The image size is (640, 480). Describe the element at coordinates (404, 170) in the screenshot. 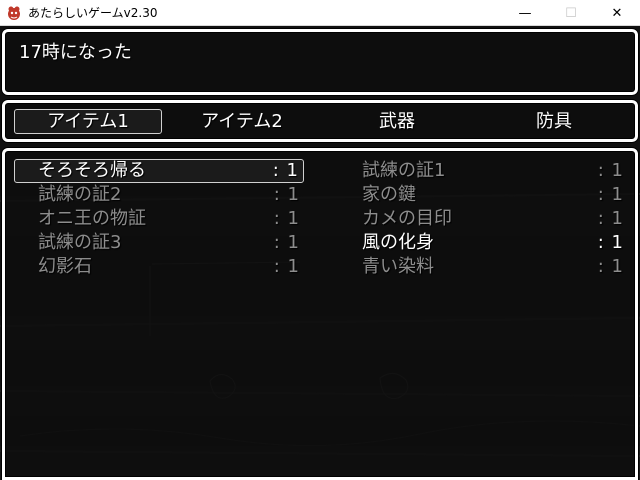

I see `item-name: 試練の証1` at that location.